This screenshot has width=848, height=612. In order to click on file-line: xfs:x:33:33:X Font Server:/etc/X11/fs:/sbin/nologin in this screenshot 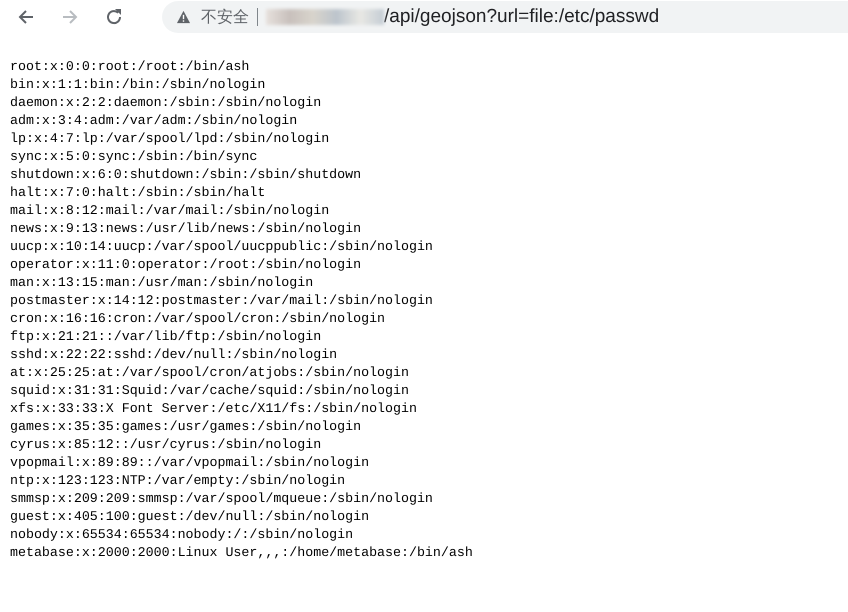, I will do `click(214, 409)`.